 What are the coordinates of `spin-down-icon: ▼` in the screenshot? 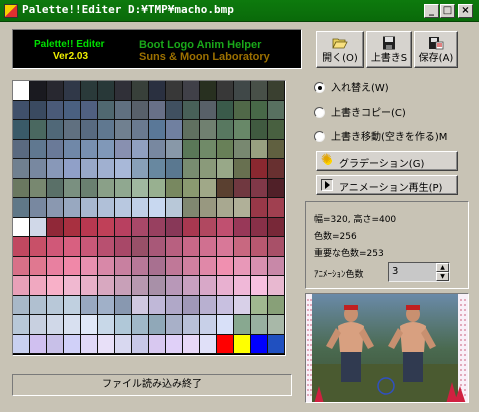 It's located at (442, 276).